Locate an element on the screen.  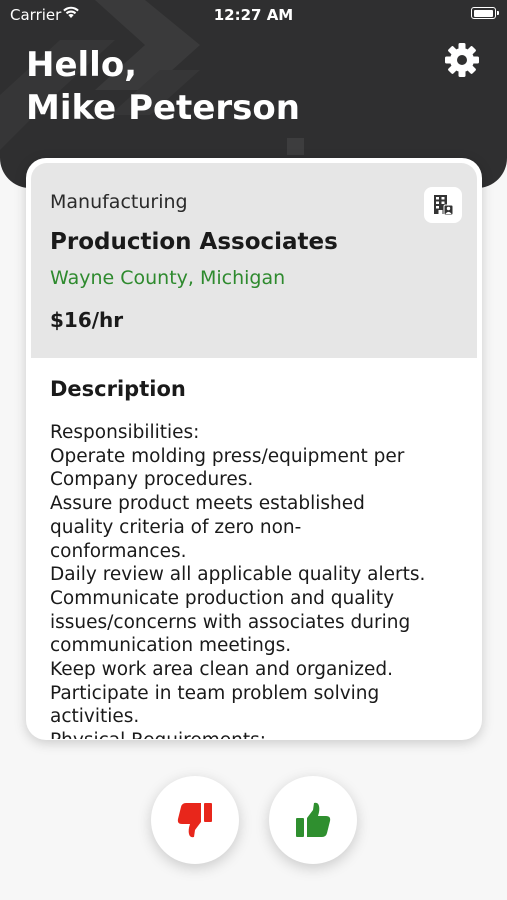
job-location: Wayne County, Michigan is located at coordinates (168, 278).